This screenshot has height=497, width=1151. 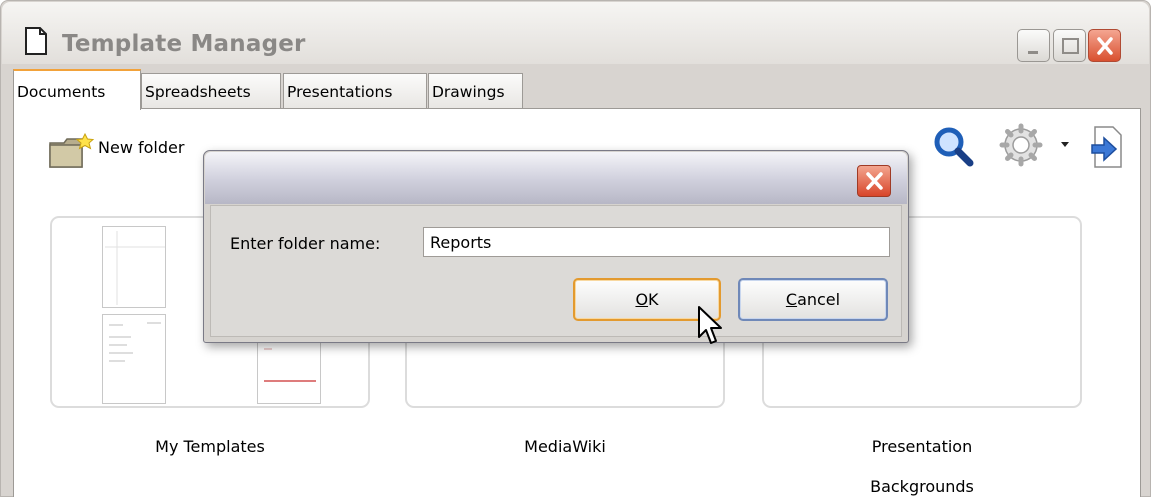 I want to click on tab-documents: Documents, so click(x=77, y=89).